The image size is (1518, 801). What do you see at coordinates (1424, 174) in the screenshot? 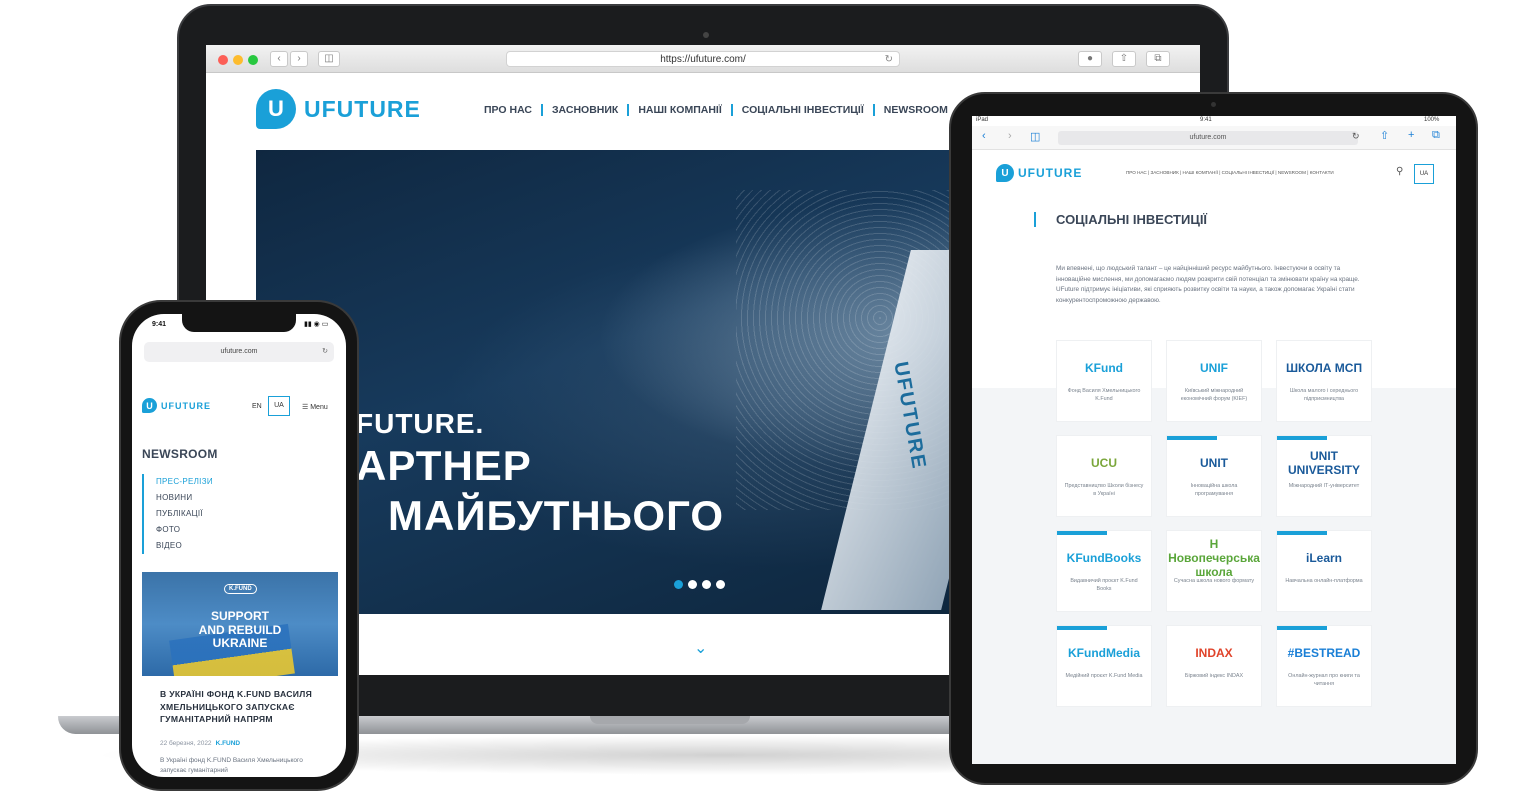
I see `language-switch: UA` at bounding box center [1424, 174].